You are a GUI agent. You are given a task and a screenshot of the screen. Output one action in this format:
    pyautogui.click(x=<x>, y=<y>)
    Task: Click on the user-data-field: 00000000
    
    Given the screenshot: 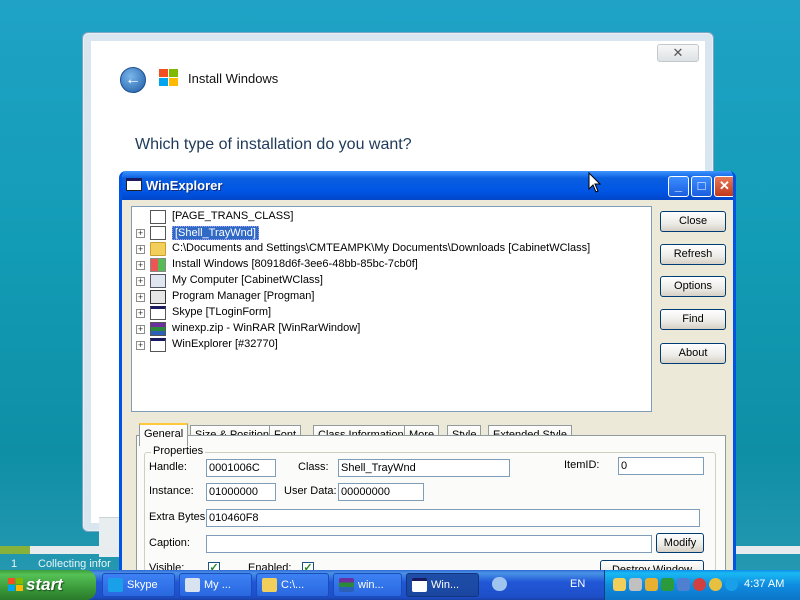 What is the action you would take?
    pyautogui.click(x=381, y=492)
    